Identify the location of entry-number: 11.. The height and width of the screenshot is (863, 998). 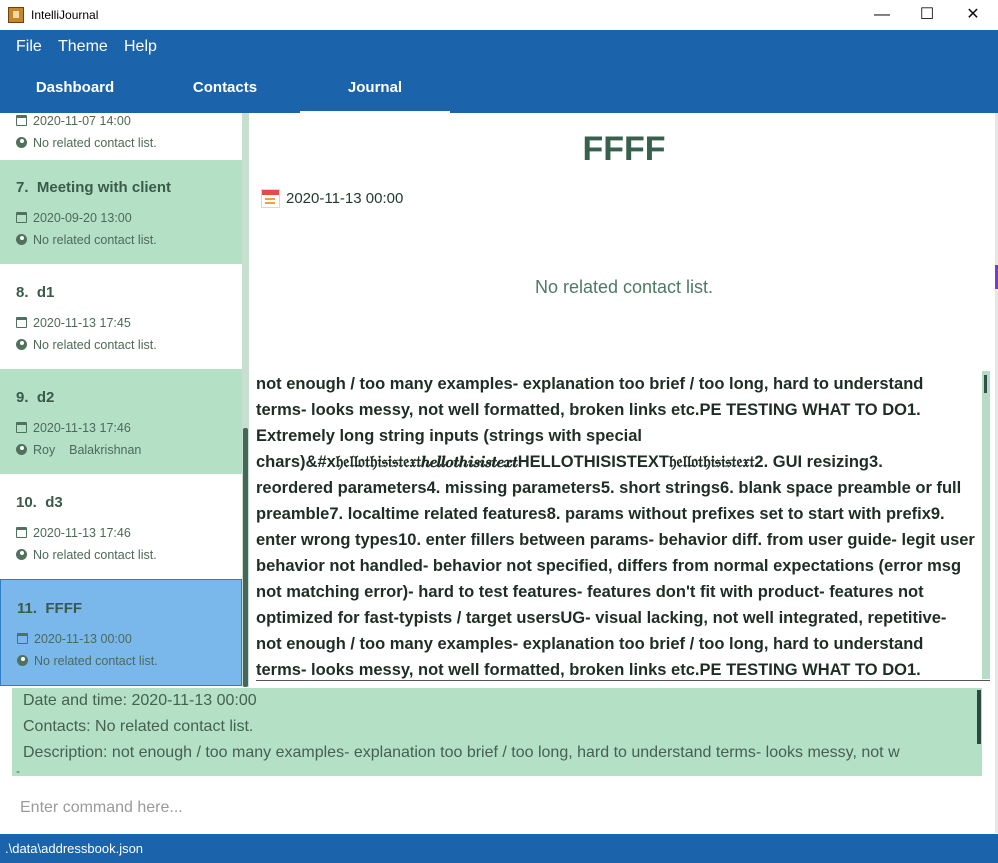
(27, 608).